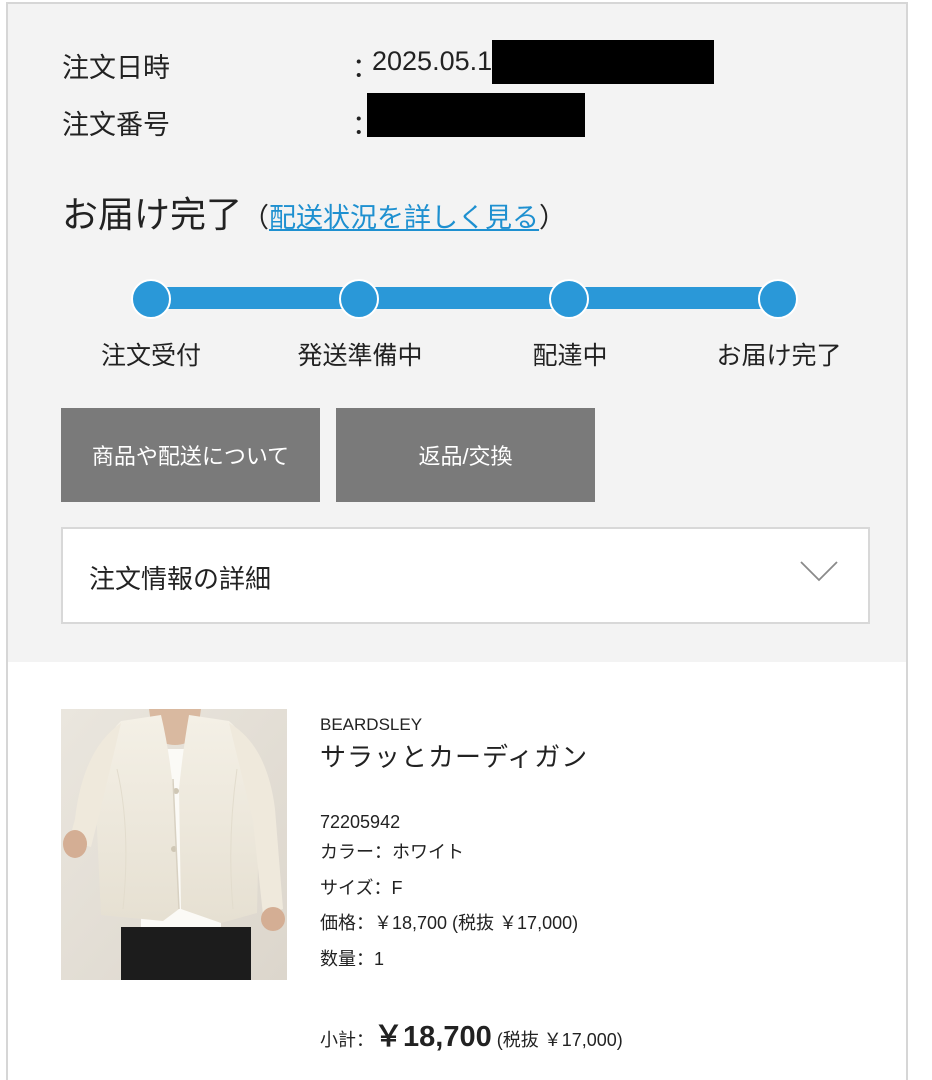 This screenshot has height=1080, width=932. I want to click on step-label-order-received: 注文受付, so click(151, 356).